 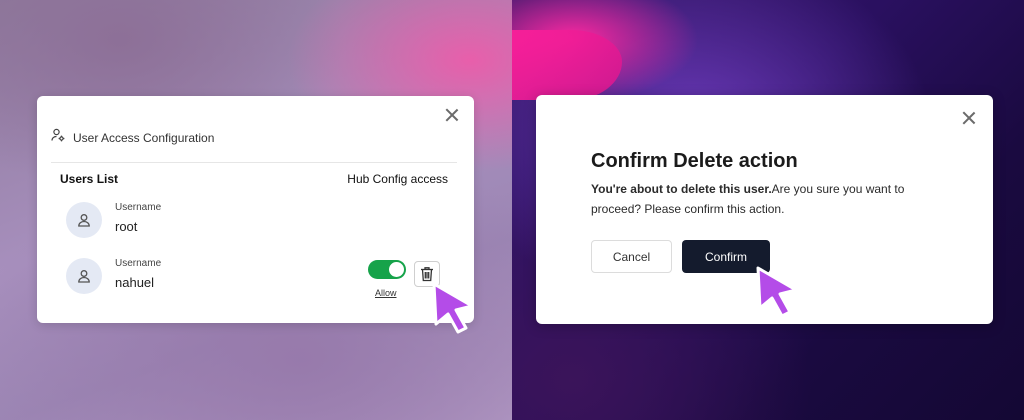 I want to click on divider, so click(x=254, y=162).